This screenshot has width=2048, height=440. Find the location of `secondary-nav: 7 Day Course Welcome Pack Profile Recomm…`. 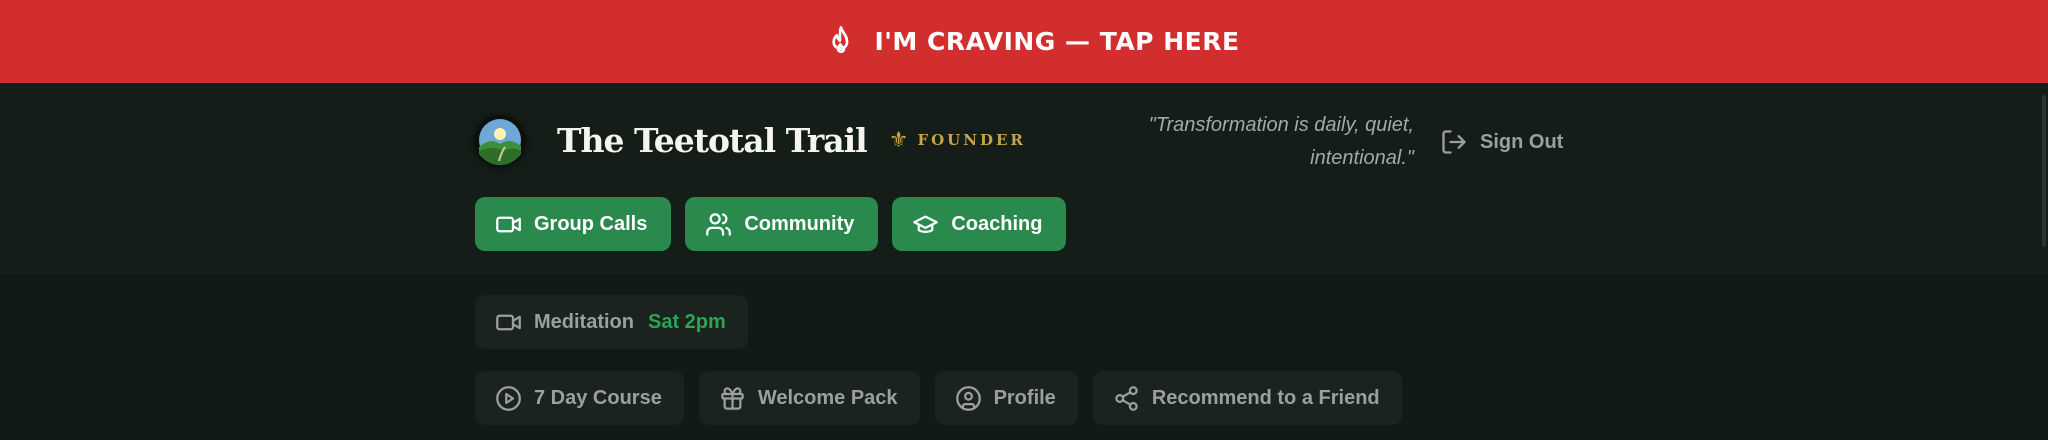

secondary-nav: 7 Day Course Welcome Pack Profile Recomm… is located at coordinates (938, 398).